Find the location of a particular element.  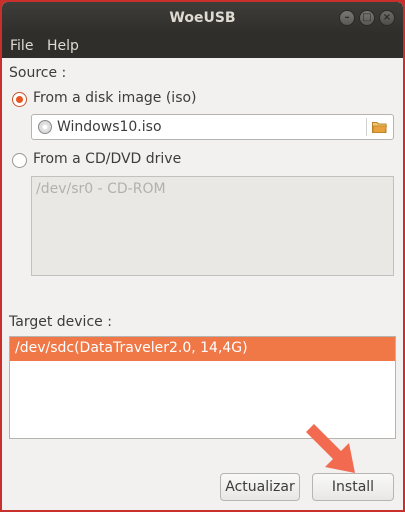

title-bar: WoeUSB – □ × is located at coordinates (202, 18).